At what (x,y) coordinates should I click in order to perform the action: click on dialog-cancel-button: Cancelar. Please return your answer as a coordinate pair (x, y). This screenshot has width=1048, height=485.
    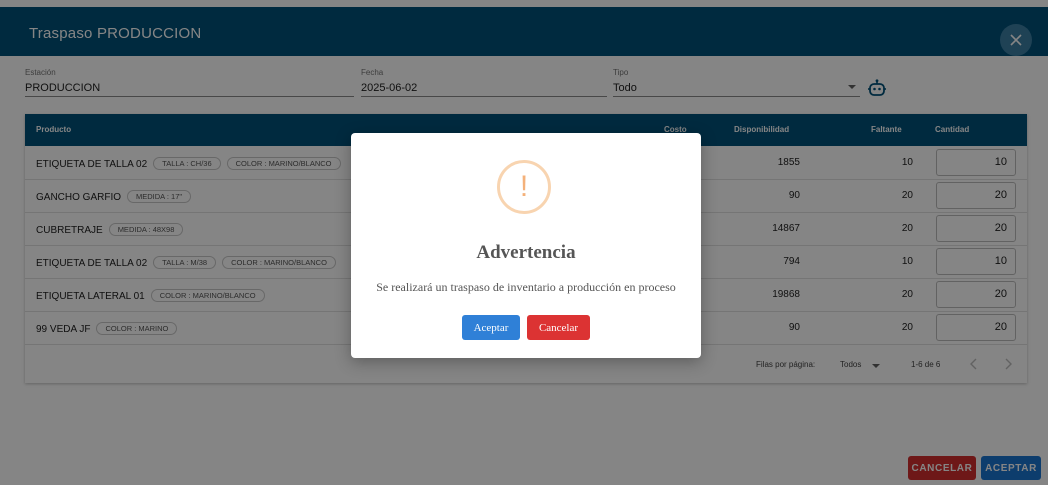
    Looking at the image, I should click on (558, 327).